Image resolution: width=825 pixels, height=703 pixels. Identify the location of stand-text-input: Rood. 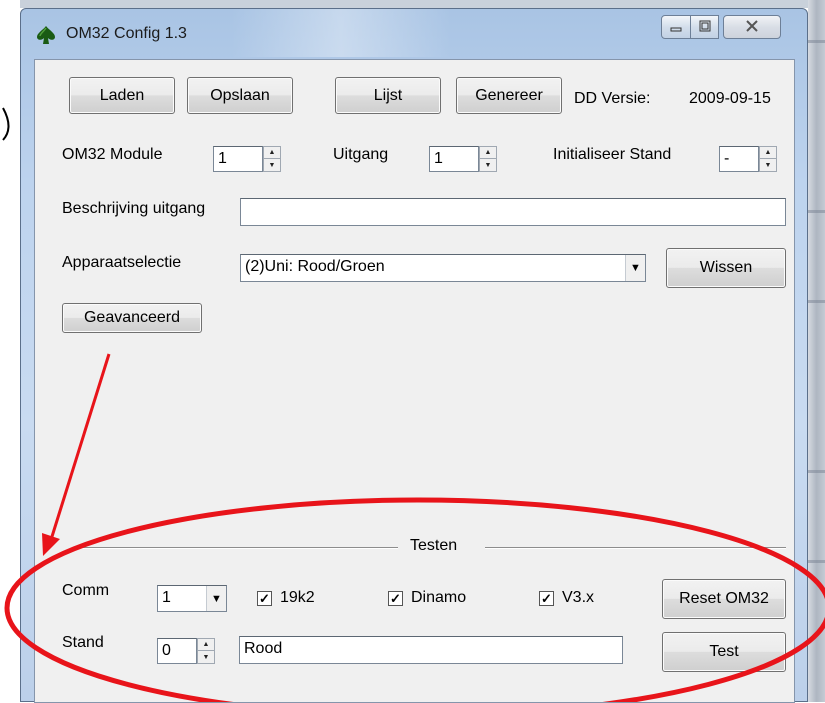
(431, 650).